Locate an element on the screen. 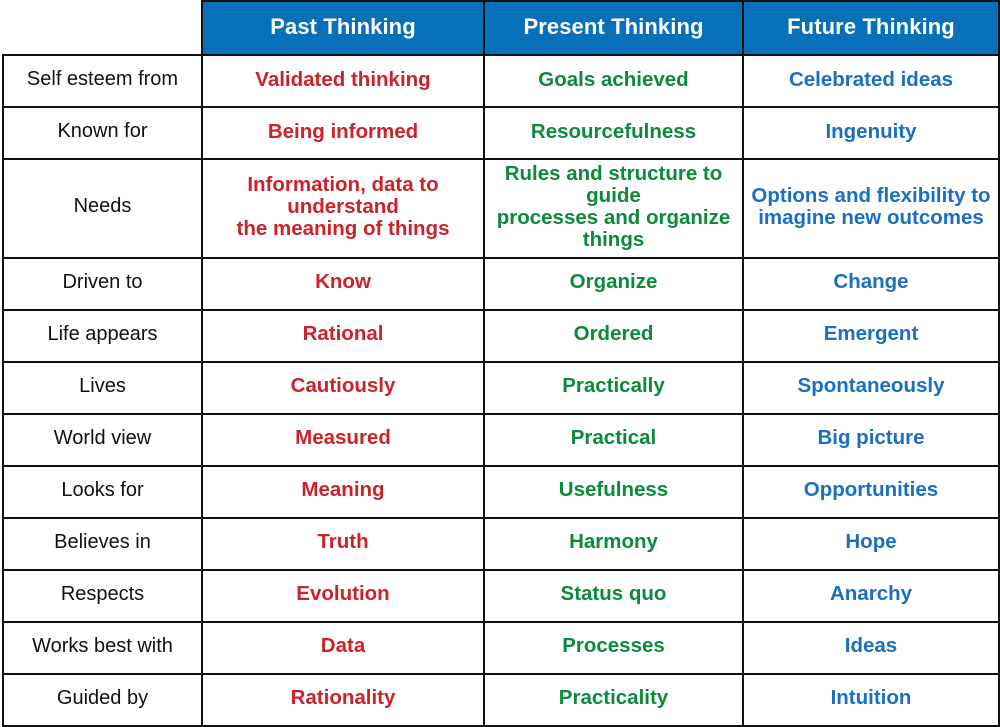  row-label: Driven to is located at coordinates (102, 283).